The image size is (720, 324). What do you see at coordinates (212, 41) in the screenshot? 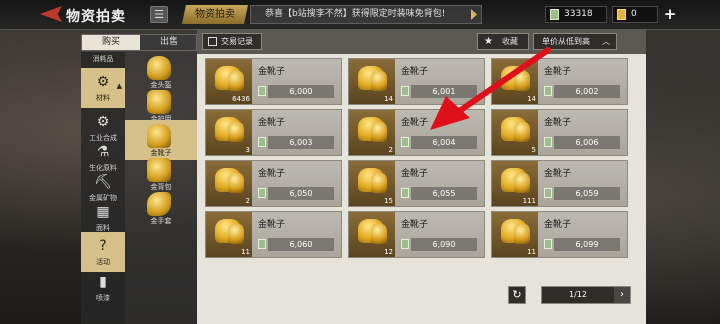
I see `record-icon` at bounding box center [212, 41].